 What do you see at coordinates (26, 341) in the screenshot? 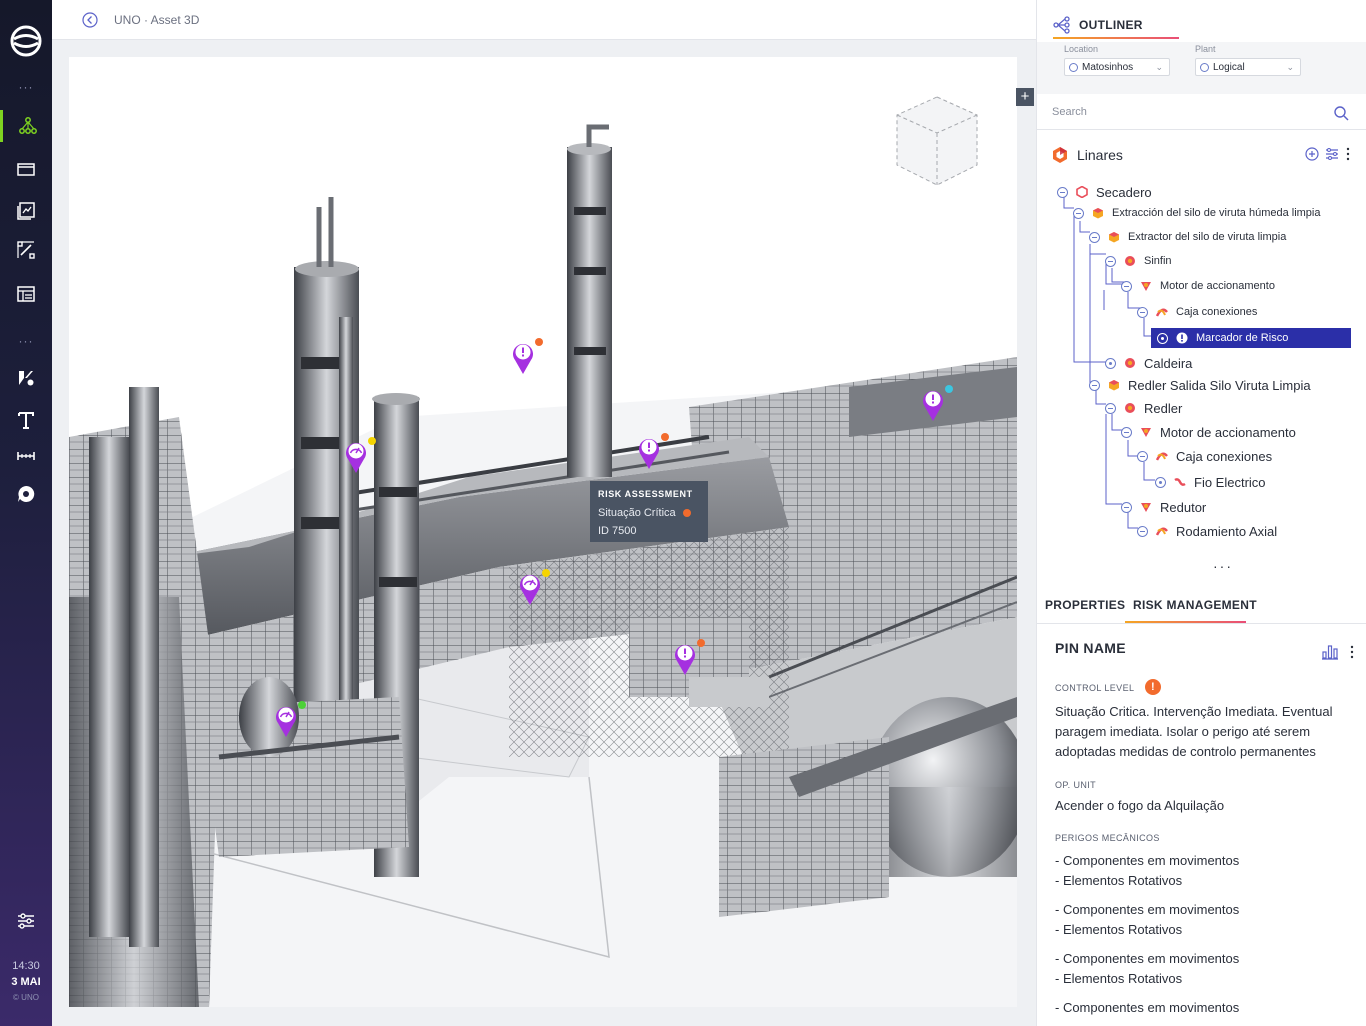
I see `rail-more-mid: ···` at bounding box center [26, 341].